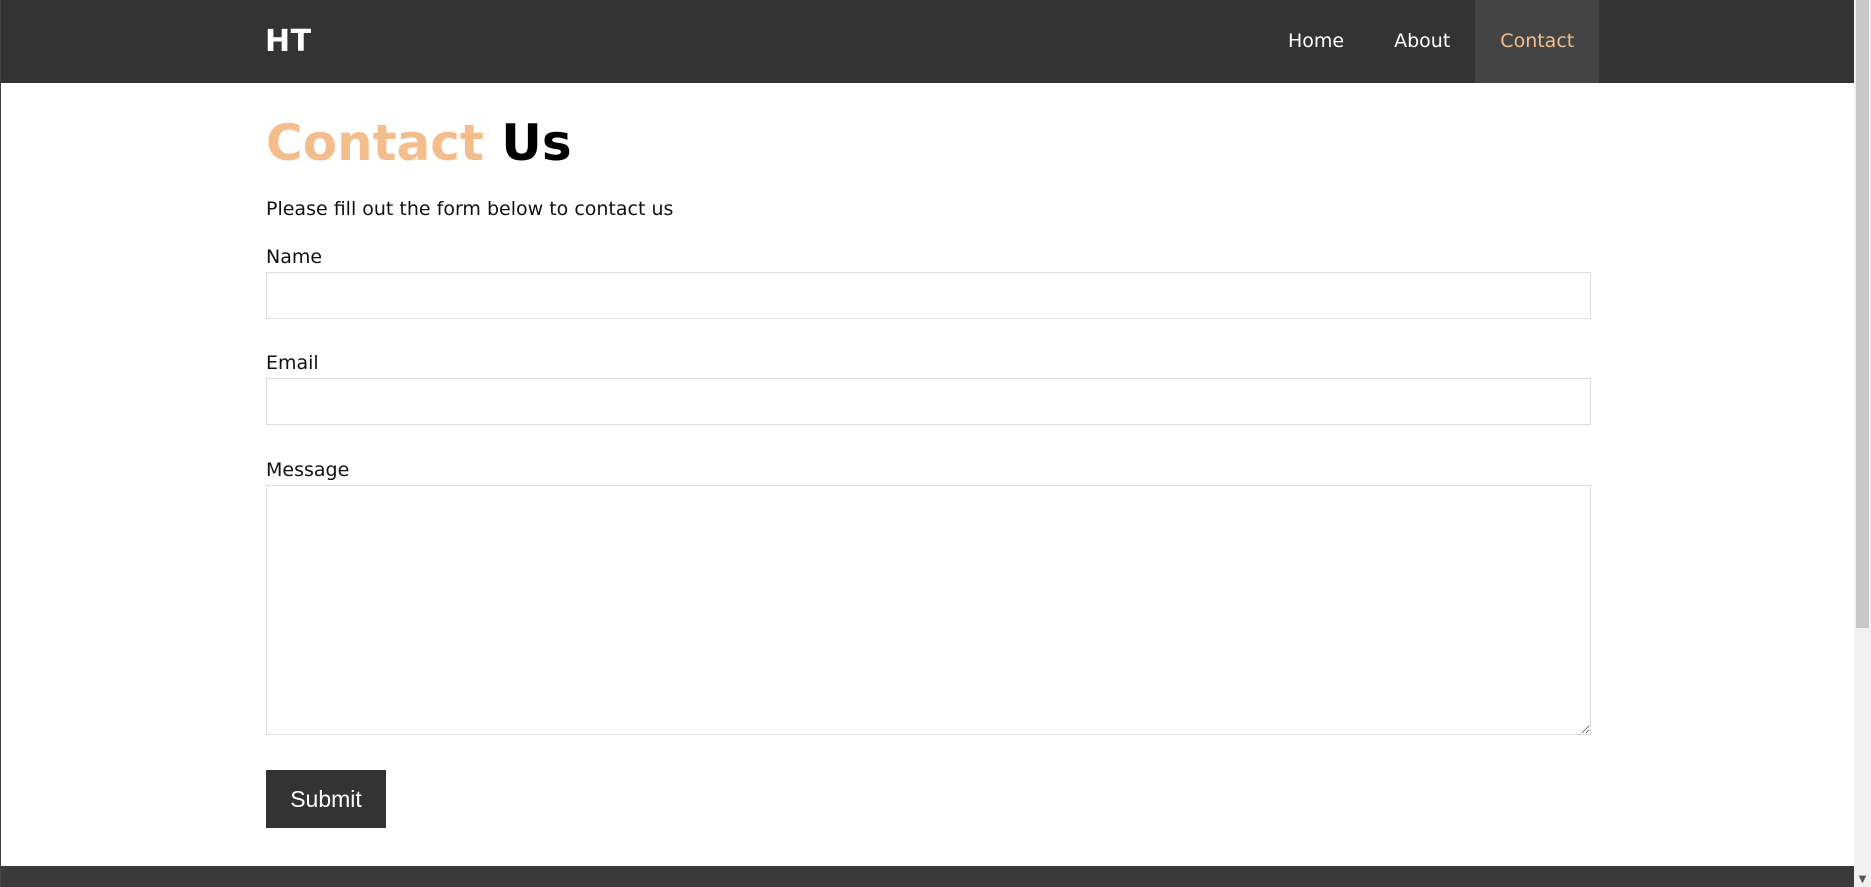  Describe the element at coordinates (288, 42) in the screenshot. I see `brand-logo: HT` at that location.